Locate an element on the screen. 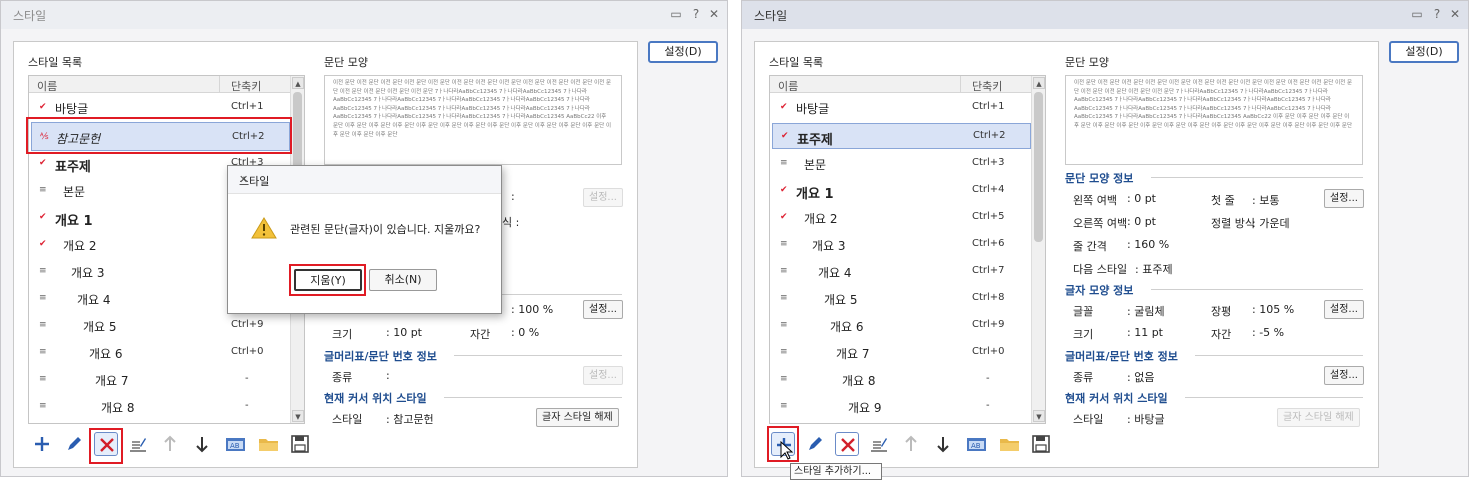 The width and height of the screenshot is (1469, 480). list-item: ≡ 개요 9 - is located at coordinates (901, 406).